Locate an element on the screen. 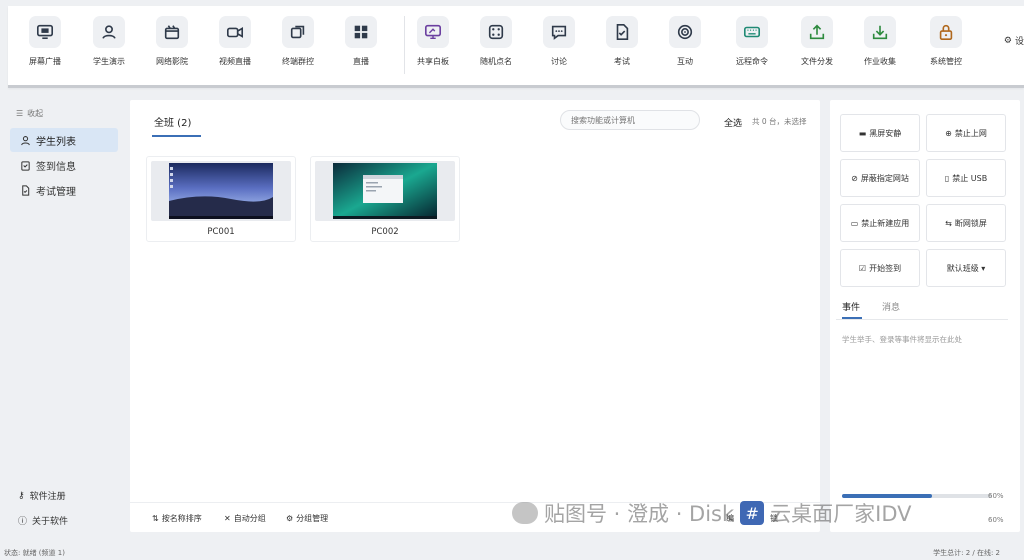 This screenshot has width=1024, height=560. sort-label: 按名称排序 is located at coordinates (181, 518).